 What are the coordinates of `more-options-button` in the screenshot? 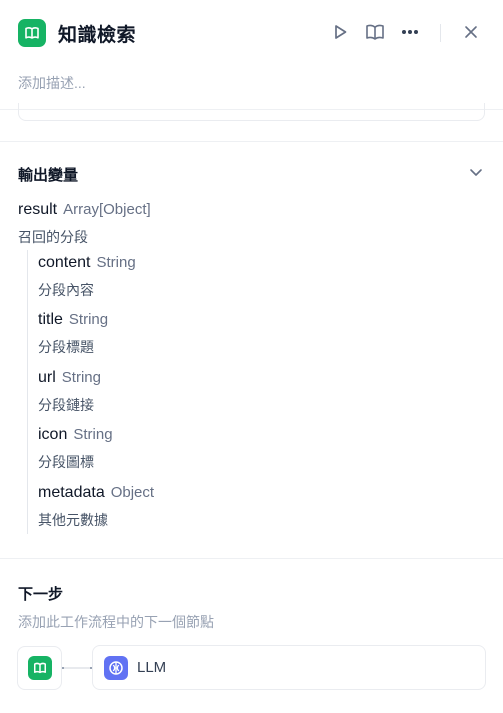 It's located at (410, 32).